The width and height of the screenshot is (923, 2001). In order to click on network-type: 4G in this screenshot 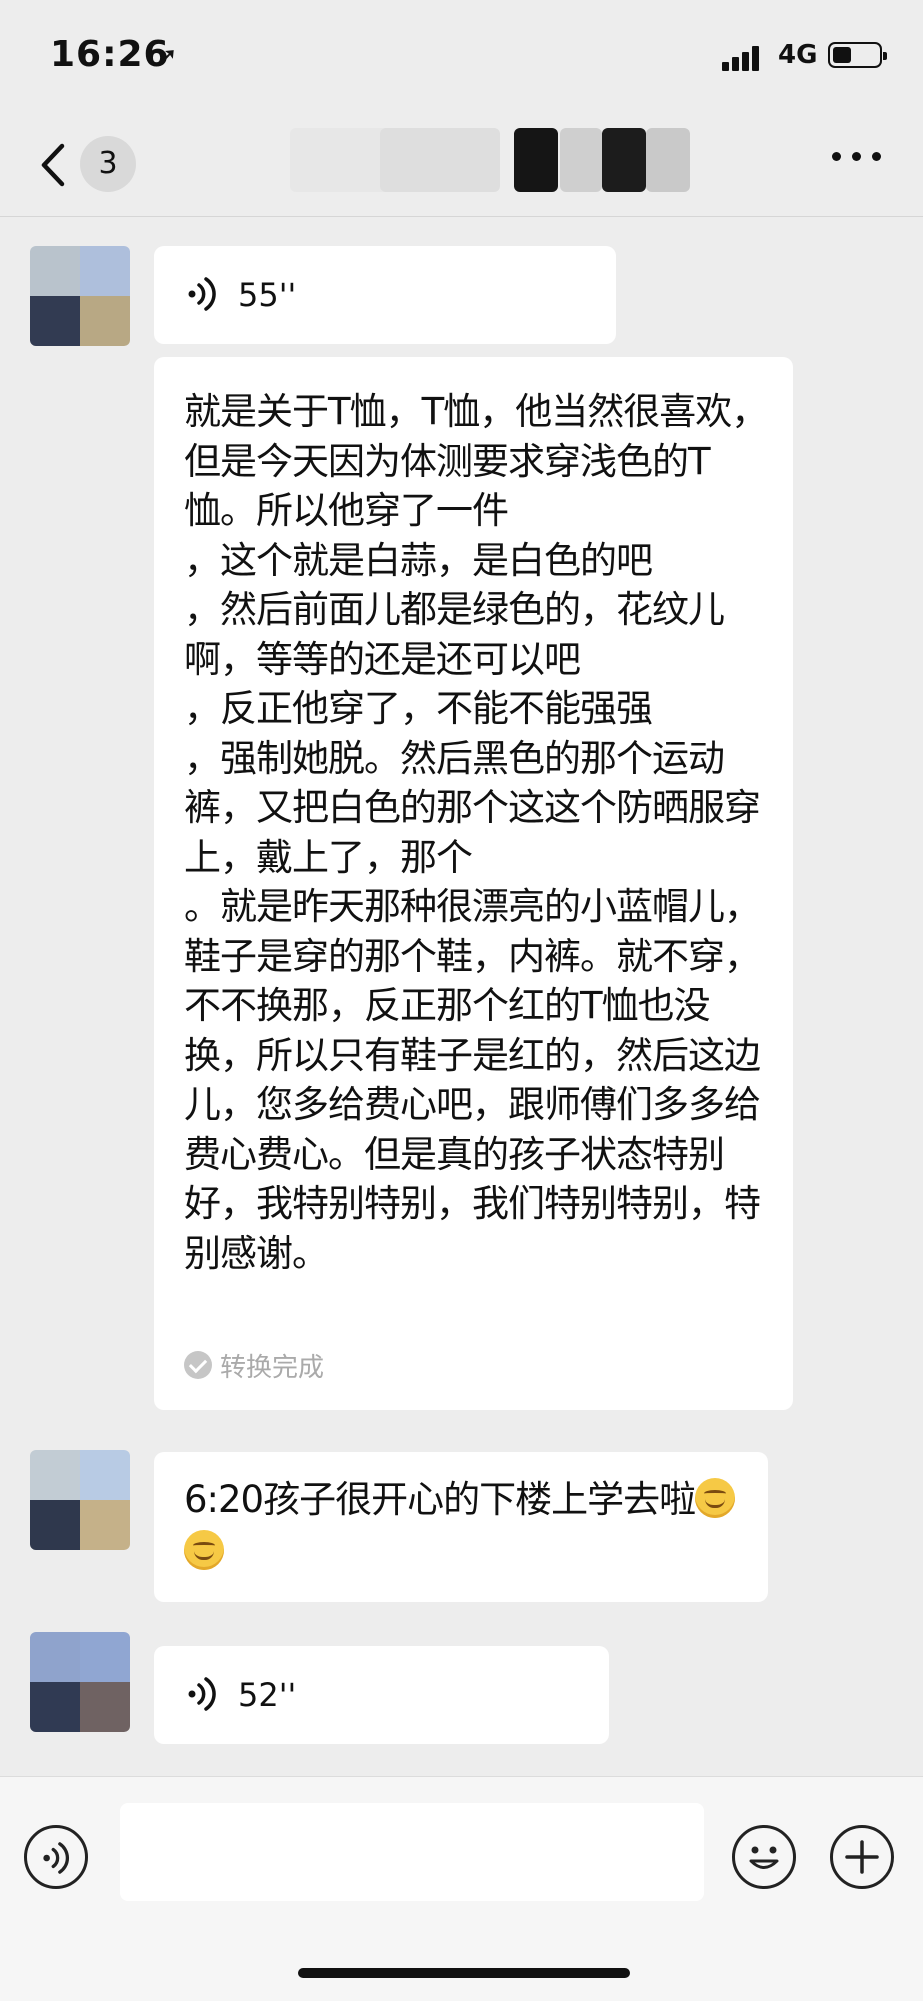, I will do `click(798, 55)`.